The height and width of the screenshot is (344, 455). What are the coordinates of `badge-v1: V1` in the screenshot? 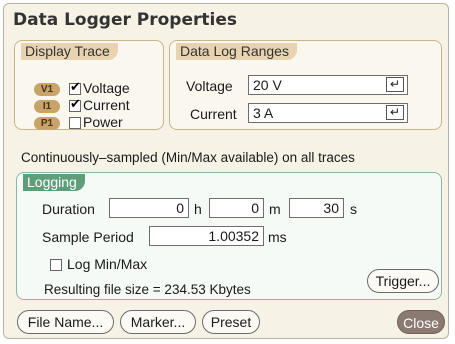 It's located at (47, 89).